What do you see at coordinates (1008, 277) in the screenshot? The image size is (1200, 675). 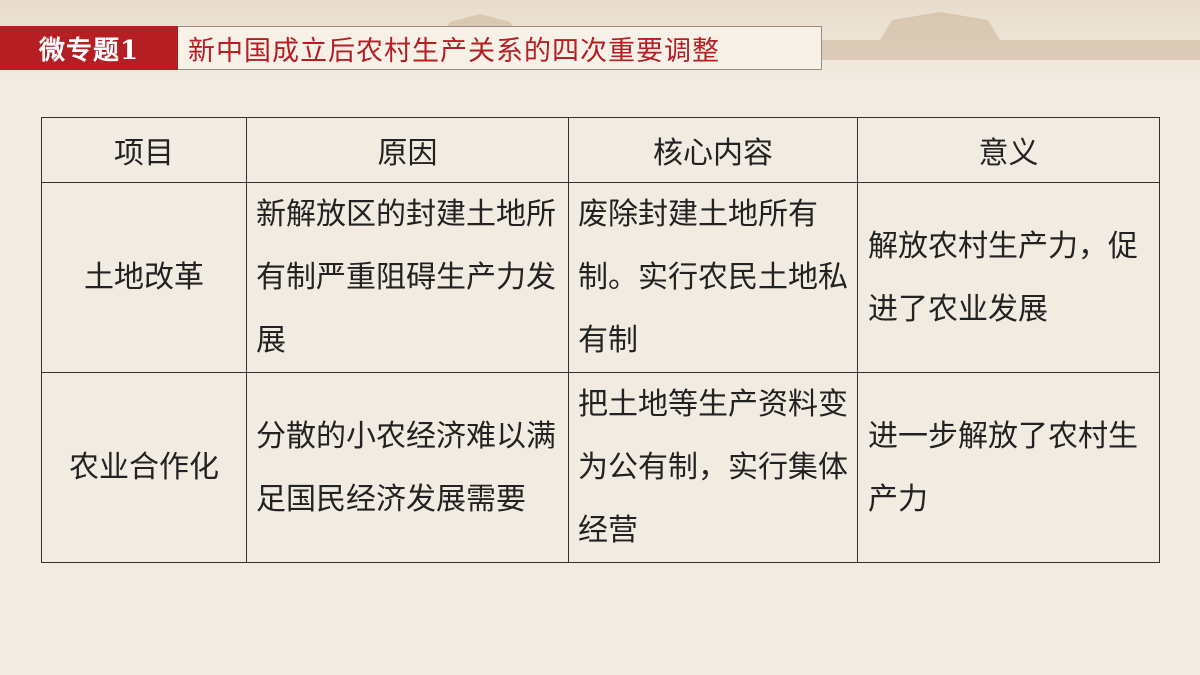 I see `cell-meaning: 解放农村生产力，促进了农业发展` at bounding box center [1008, 277].